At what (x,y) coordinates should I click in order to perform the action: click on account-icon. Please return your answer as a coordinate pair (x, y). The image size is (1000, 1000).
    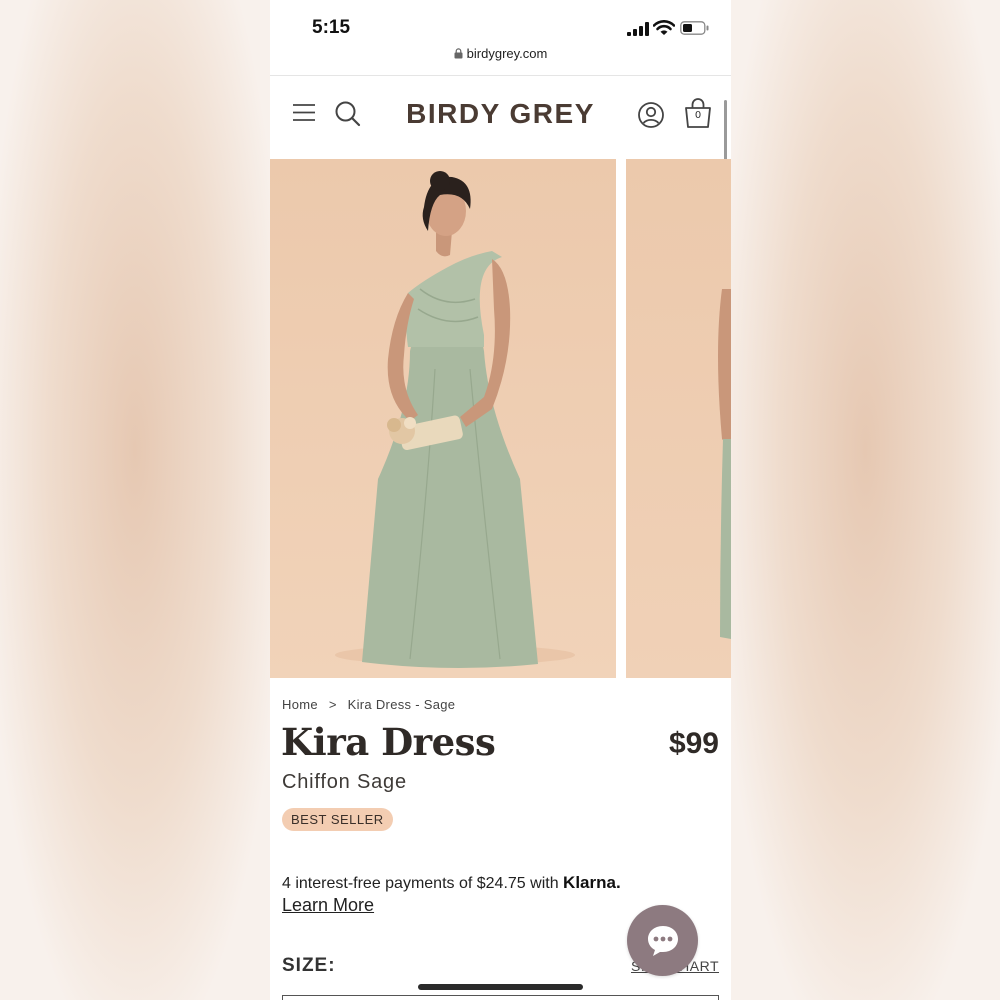
    Looking at the image, I should click on (651, 115).